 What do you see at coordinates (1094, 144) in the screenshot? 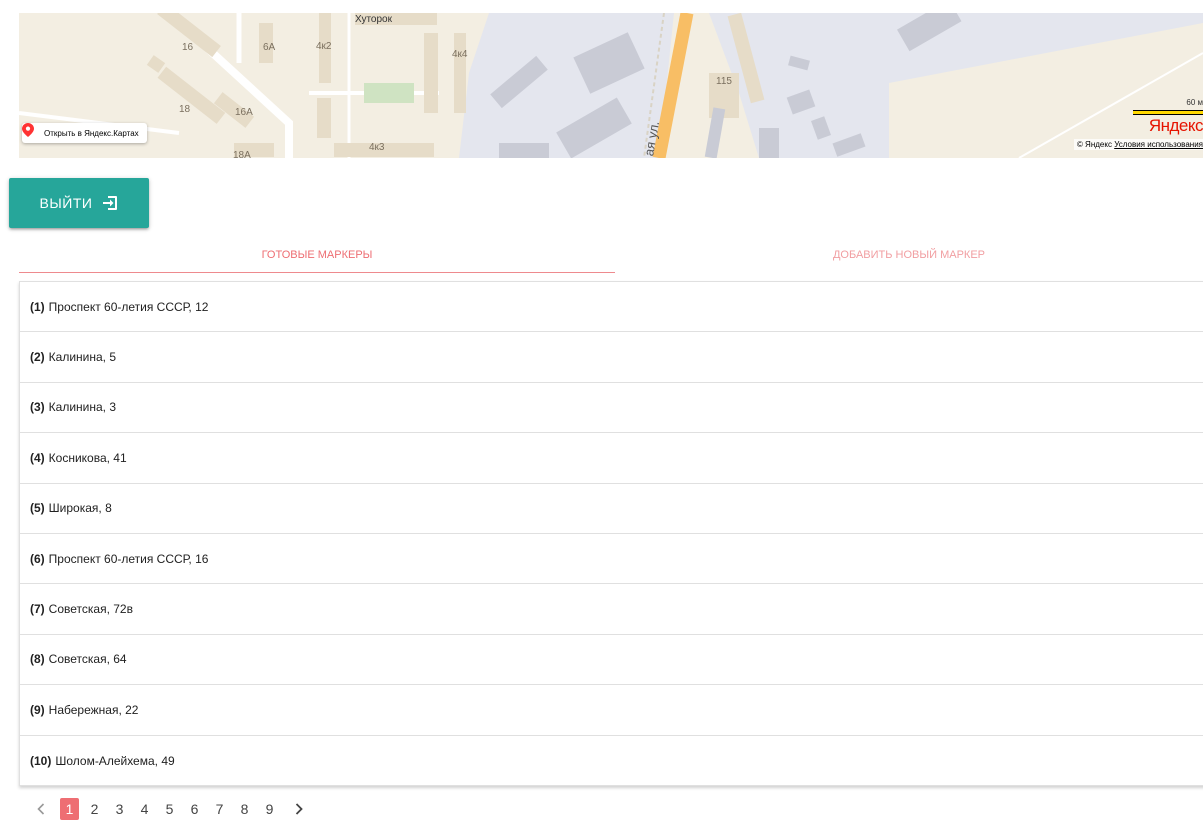
I see `copyright-text: © Яндекс` at bounding box center [1094, 144].